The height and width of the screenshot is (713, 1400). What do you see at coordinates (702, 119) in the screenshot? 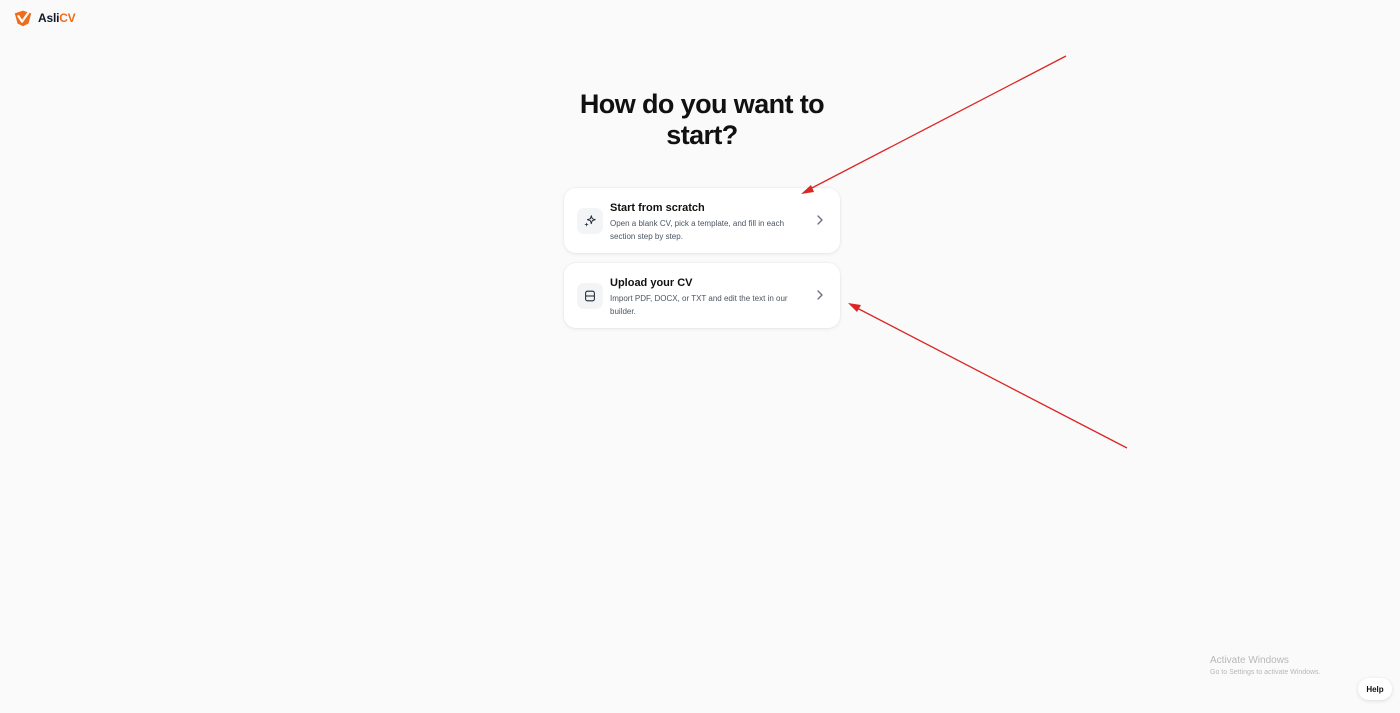
I see `page-title: How do you want to start?` at bounding box center [702, 119].